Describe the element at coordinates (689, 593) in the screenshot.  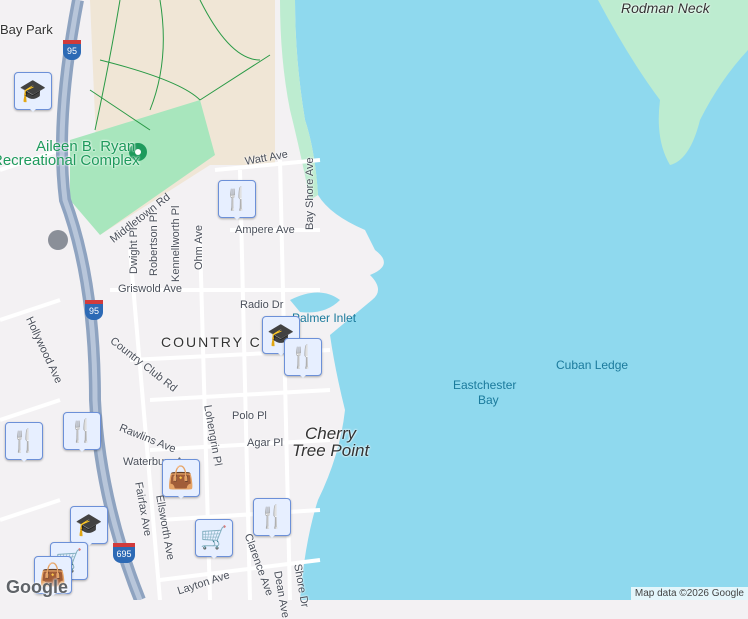
I see `map-attribution: Map data ©2026 Google` at that location.